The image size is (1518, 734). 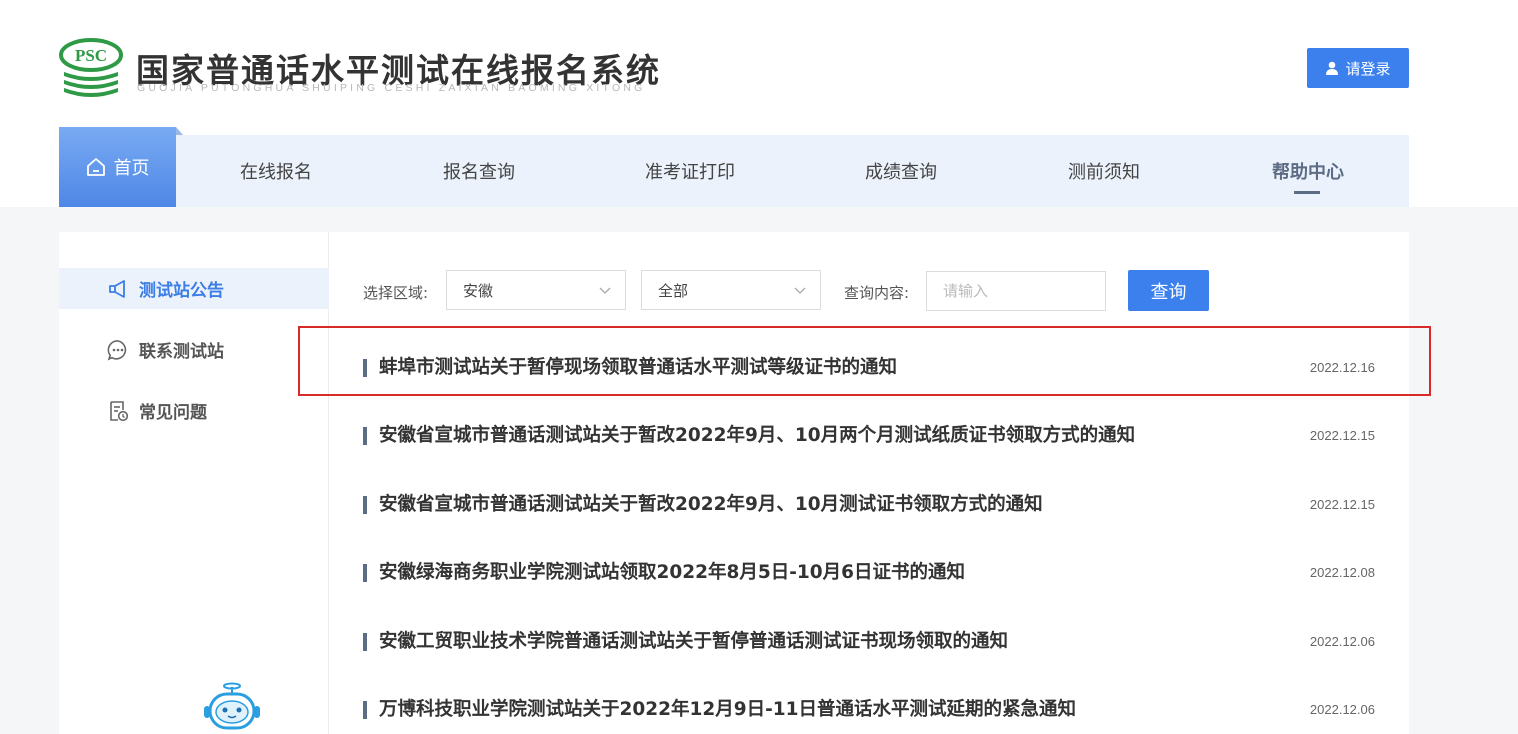 I want to click on sidebar-item-contact: 联系测试站, so click(x=194, y=349).